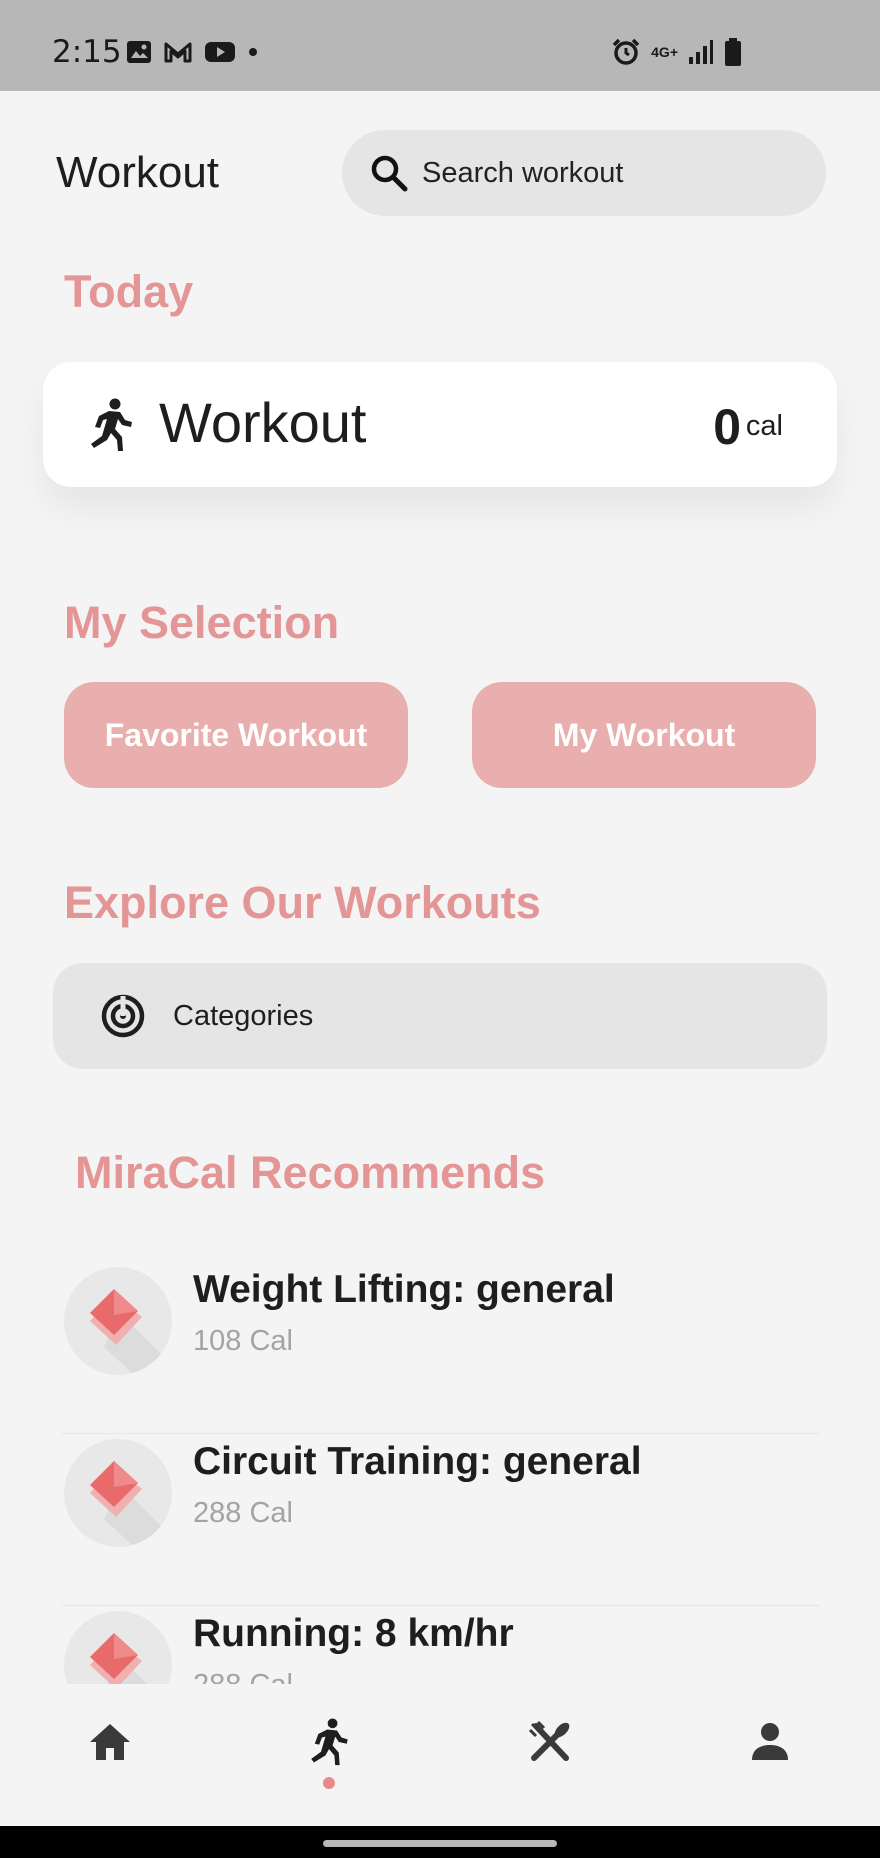 The width and height of the screenshot is (880, 1858). I want to click on my-selection-heading: My Selection, so click(202, 622).